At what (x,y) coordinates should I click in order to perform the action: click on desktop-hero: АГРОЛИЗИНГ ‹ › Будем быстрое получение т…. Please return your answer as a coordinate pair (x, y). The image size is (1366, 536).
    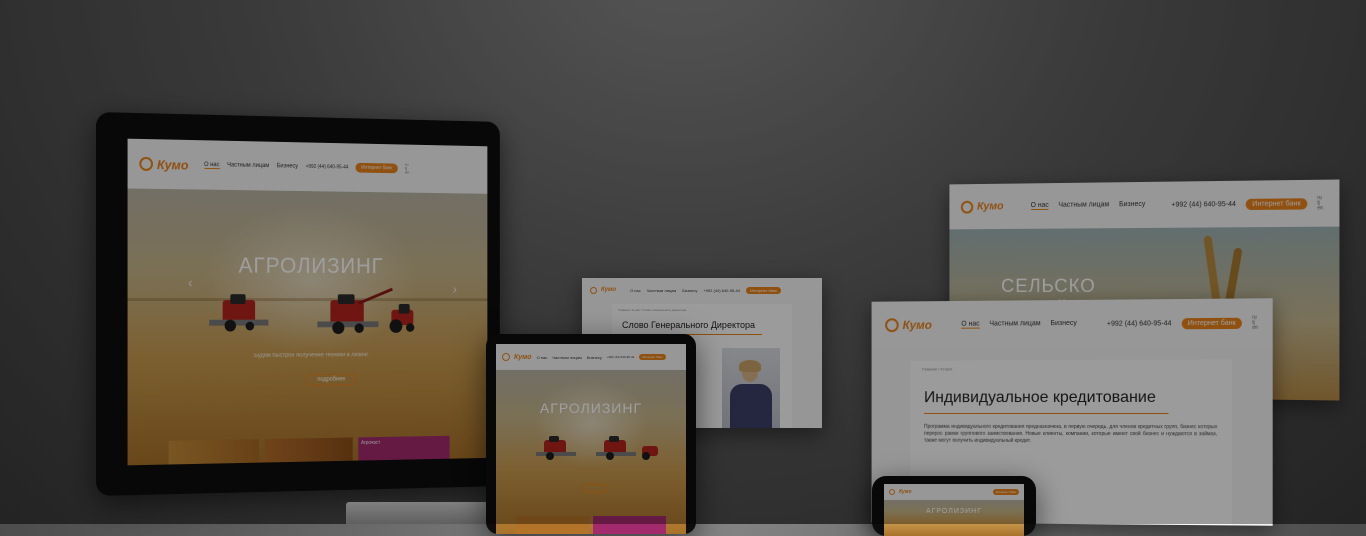
    Looking at the image, I should click on (307, 327).